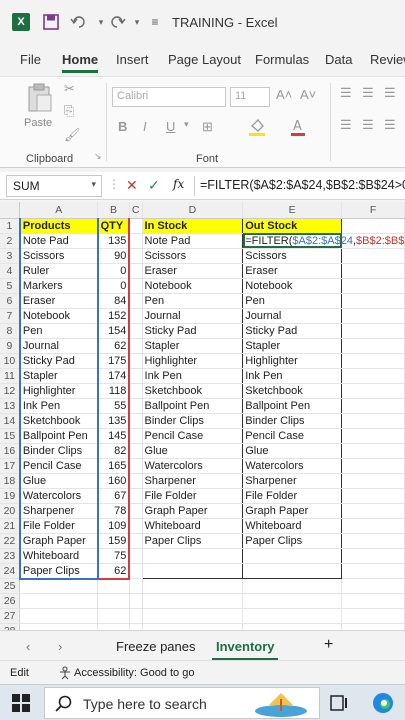 The width and height of the screenshot is (405, 720). I want to click on in-stock-cell, so click(192, 571).